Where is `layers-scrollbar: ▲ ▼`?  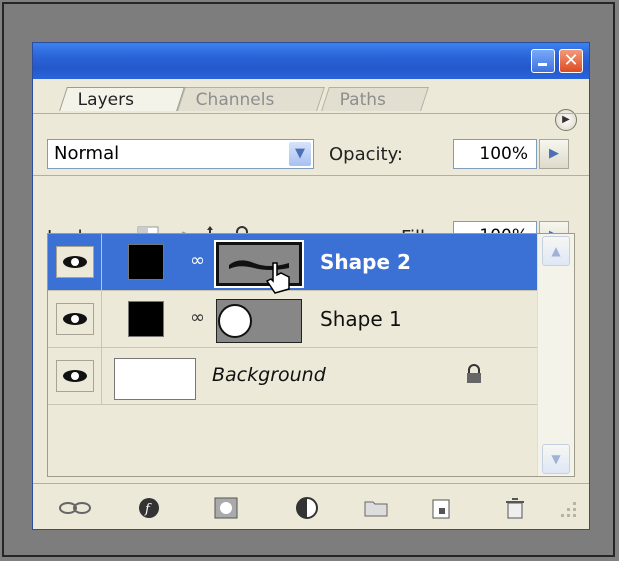 layers-scrollbar: ▲ ▼ is located at coordinates (555, 355).